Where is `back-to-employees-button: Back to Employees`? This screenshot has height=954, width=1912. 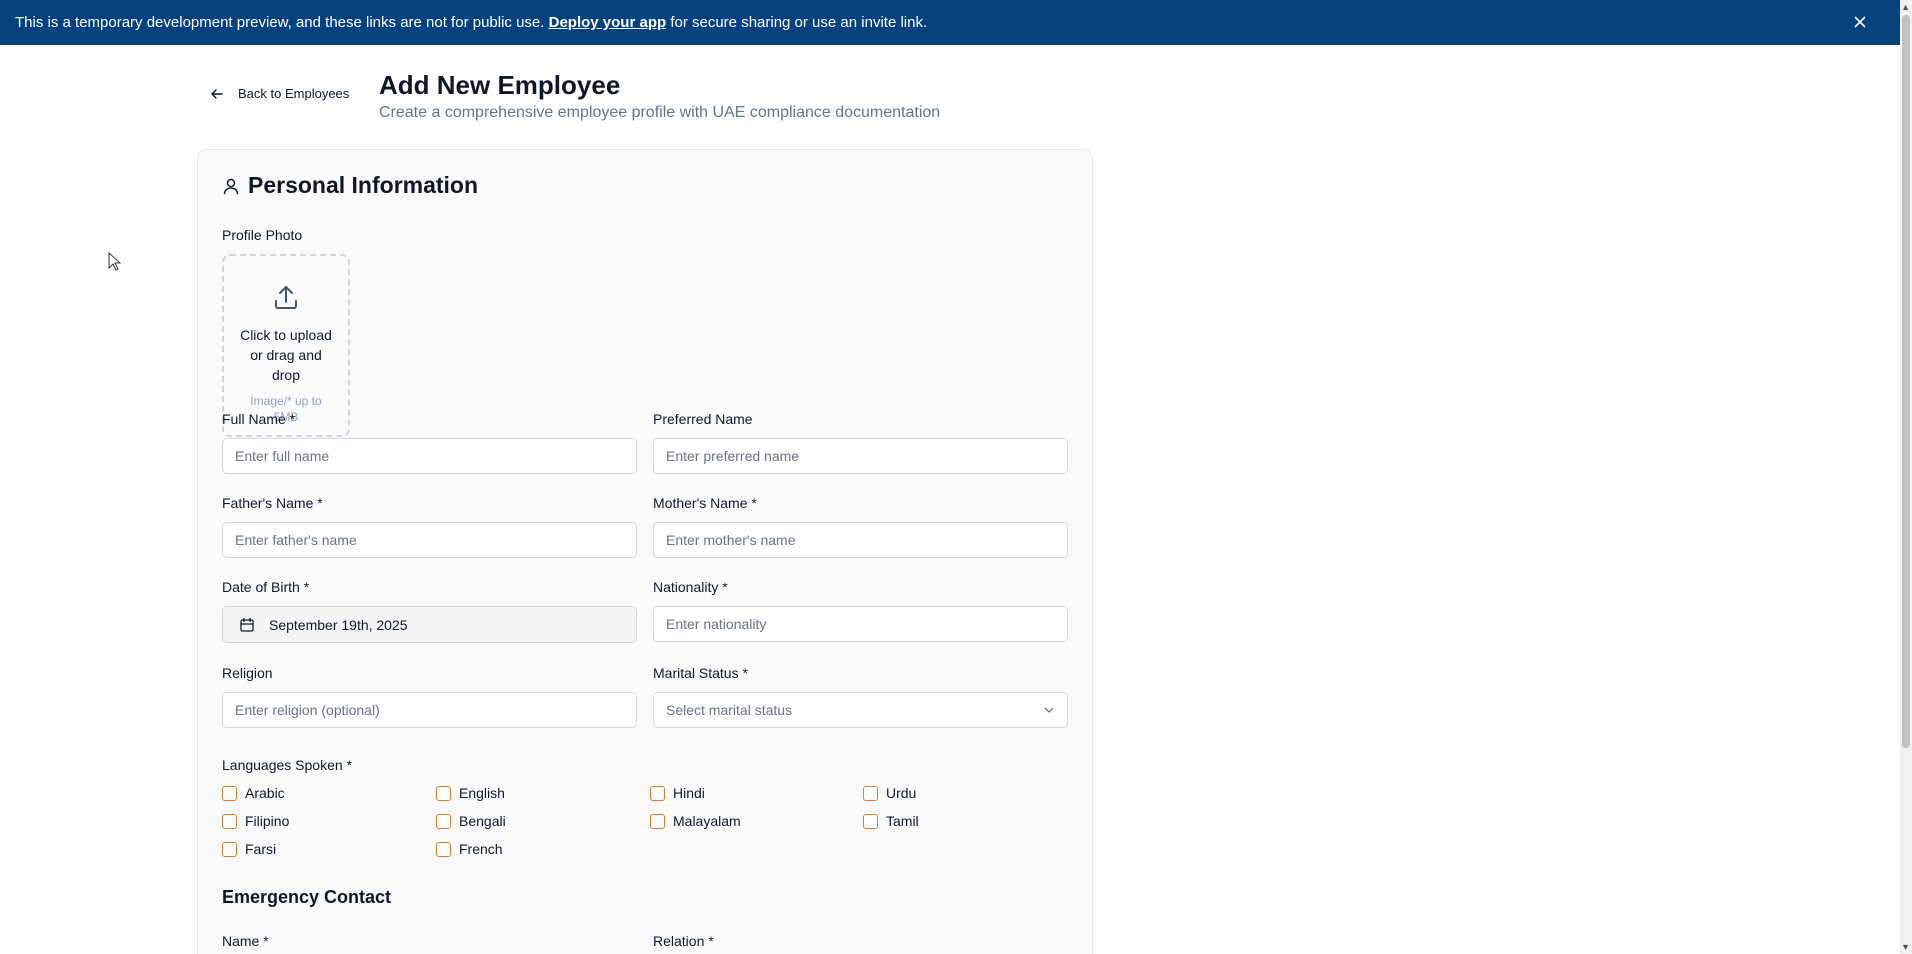 back-to-employees-button: Back to Employees is located at coordinates (279, 93).